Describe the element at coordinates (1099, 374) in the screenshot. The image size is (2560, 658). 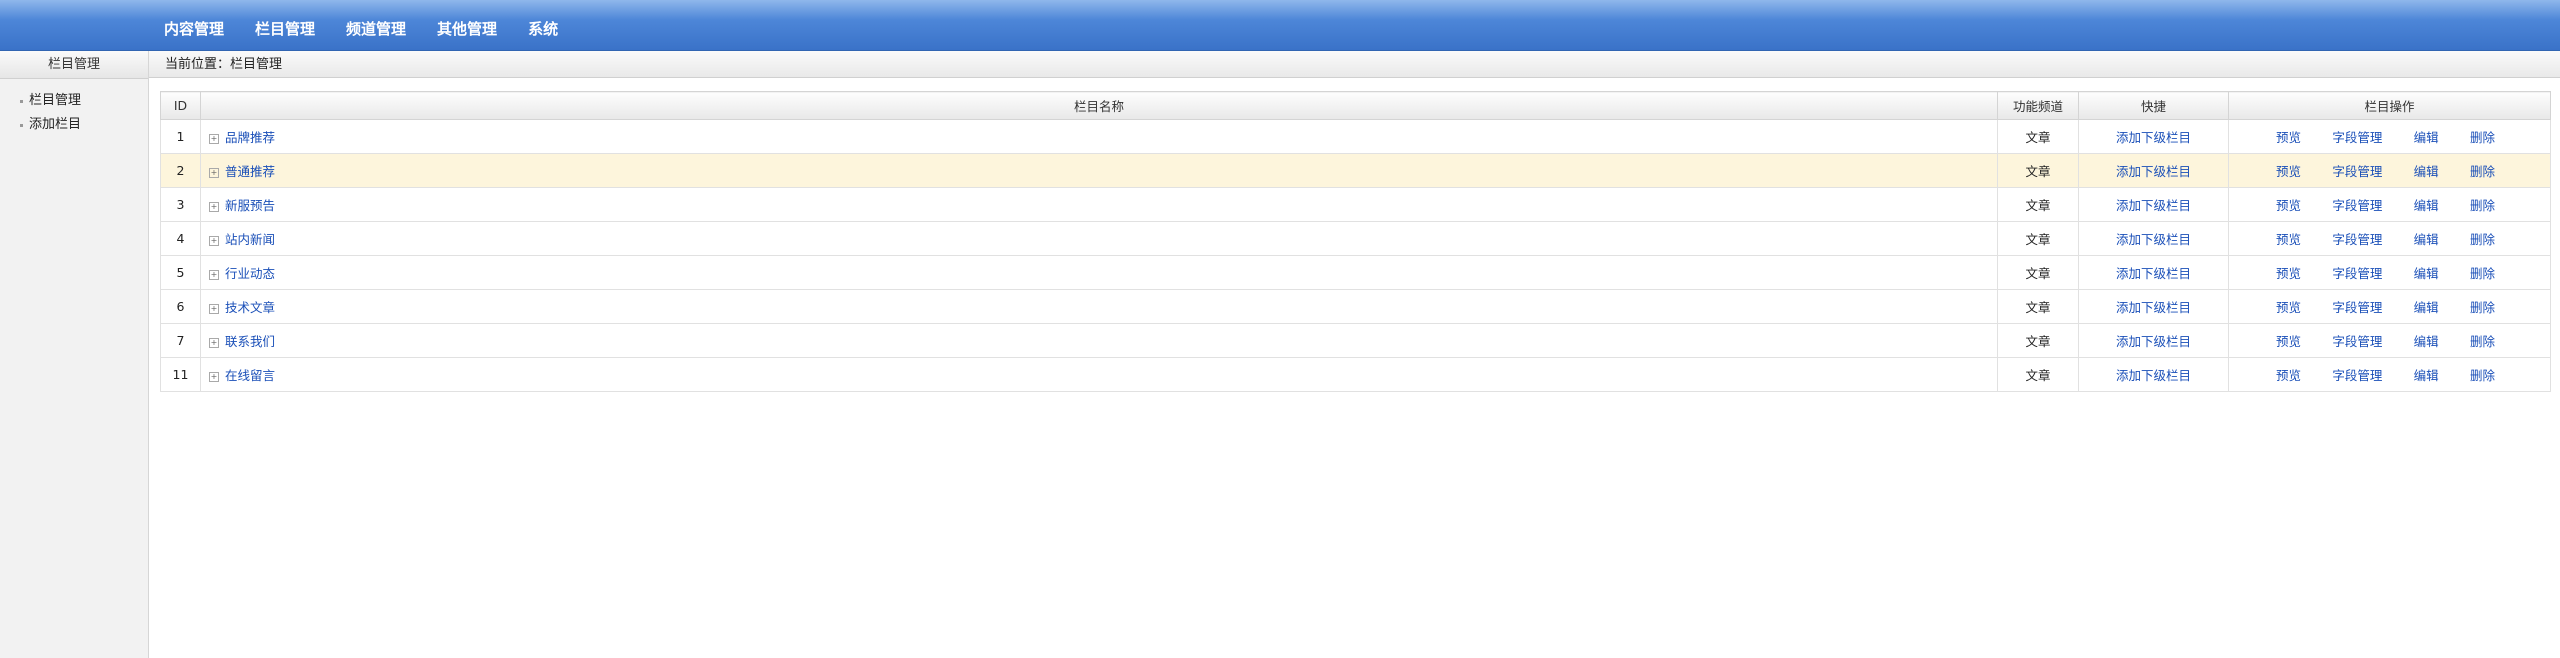
I see `row-name-cell: + 在线留言` at that location.